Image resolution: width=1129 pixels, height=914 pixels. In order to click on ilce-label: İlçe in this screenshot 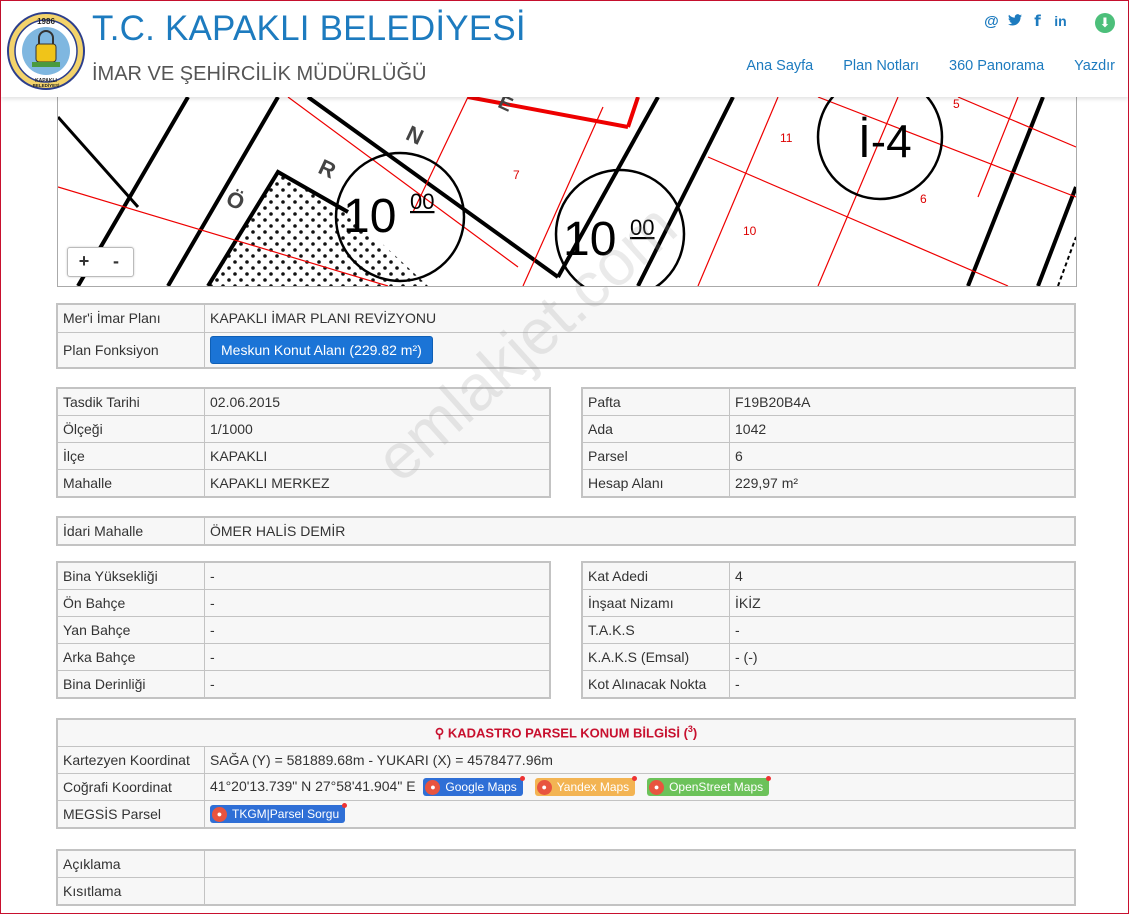, I will do `click(130, 456)`.